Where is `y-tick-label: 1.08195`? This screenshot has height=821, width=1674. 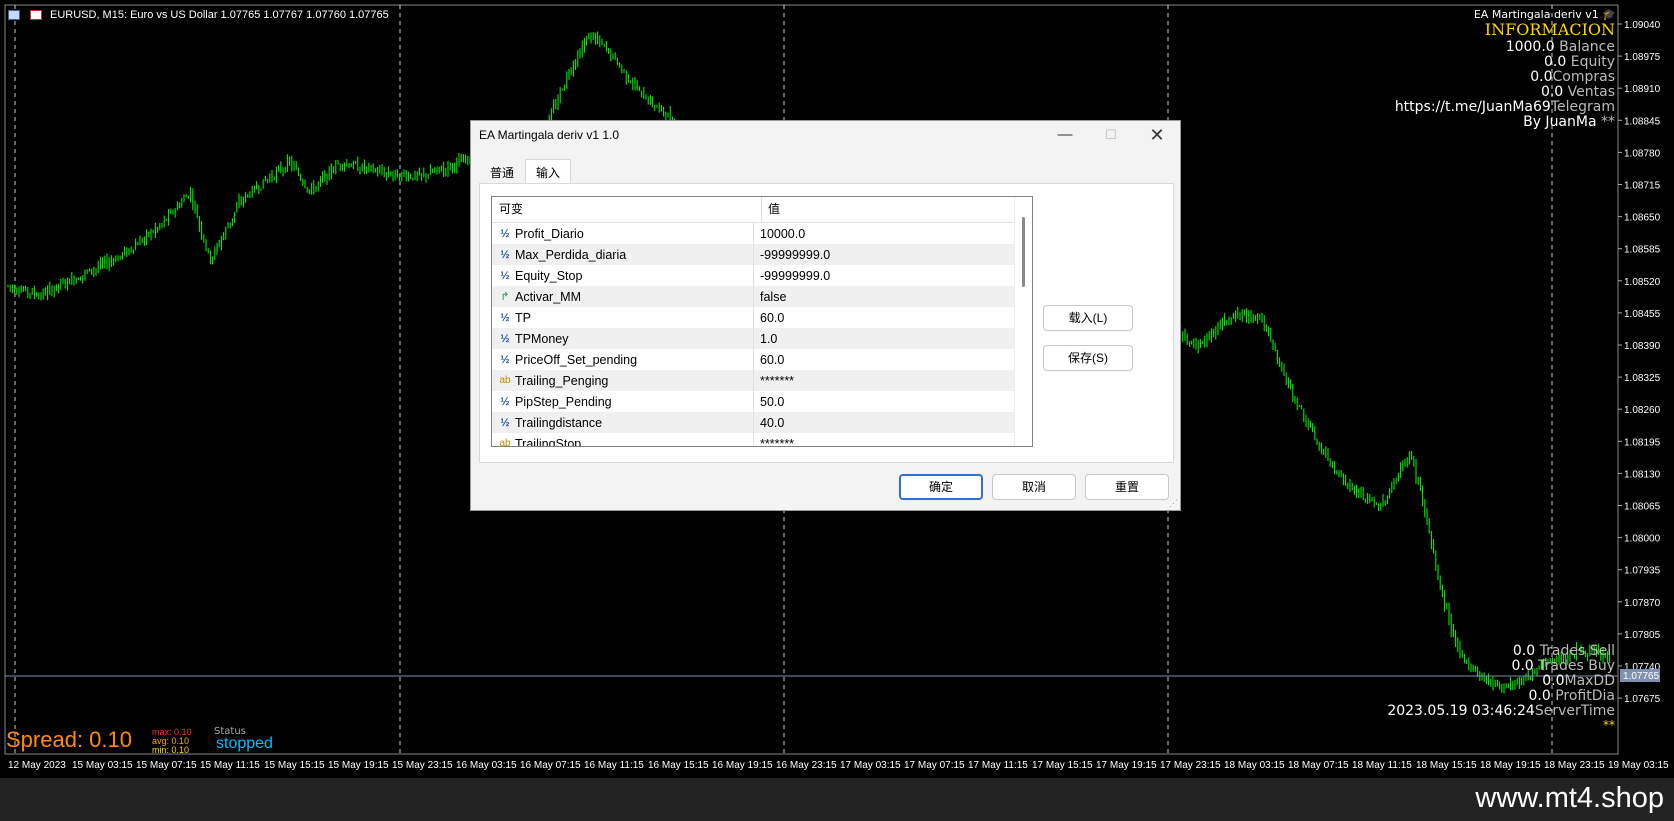 y-tick-label: 1.08195 is located at coordinates (1642, 442).